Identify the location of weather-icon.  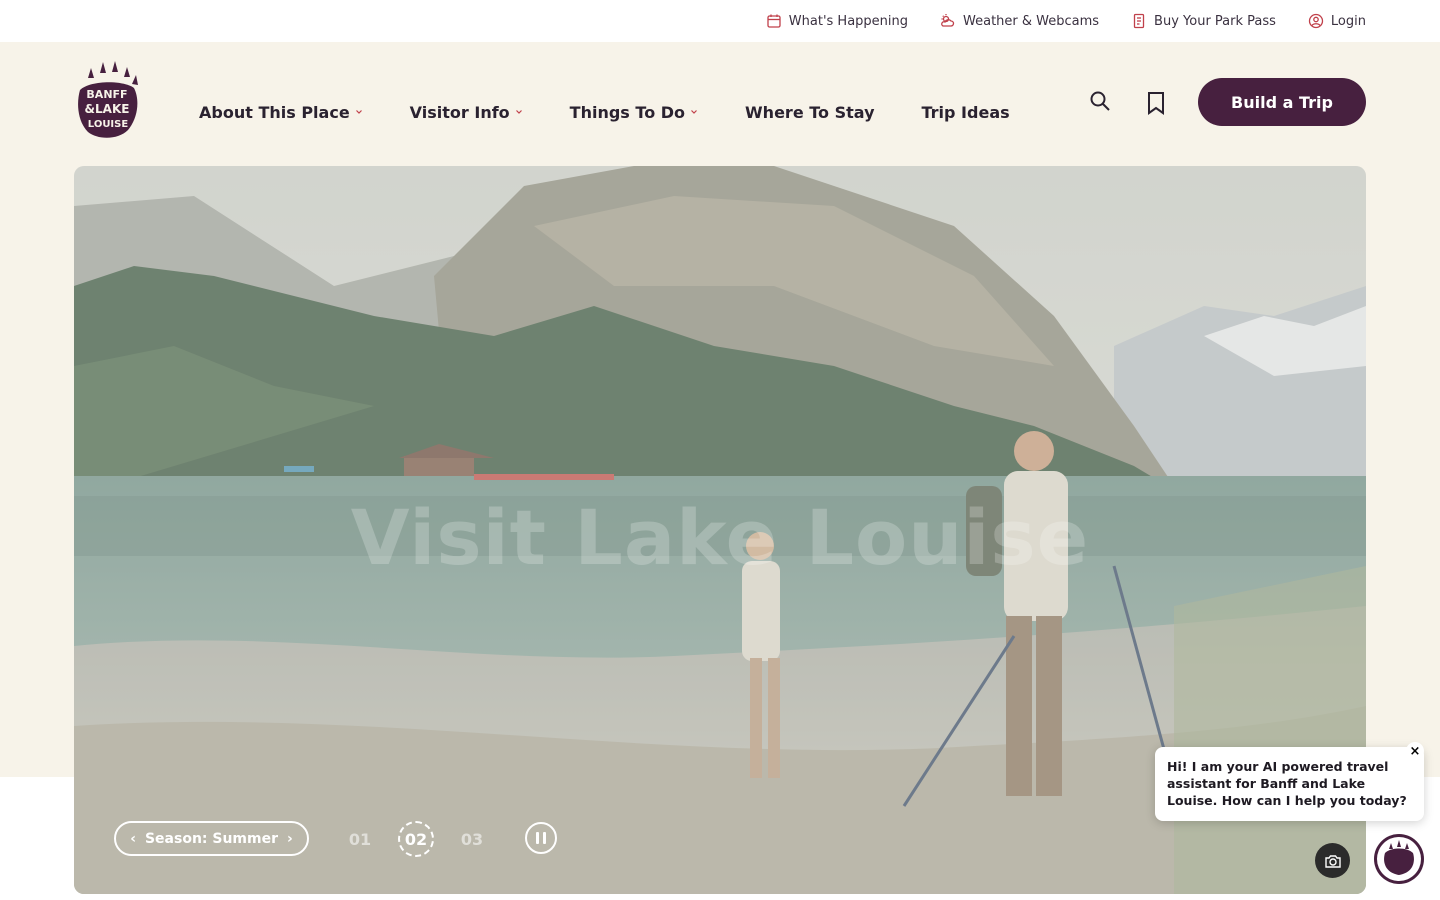
(948, 20).